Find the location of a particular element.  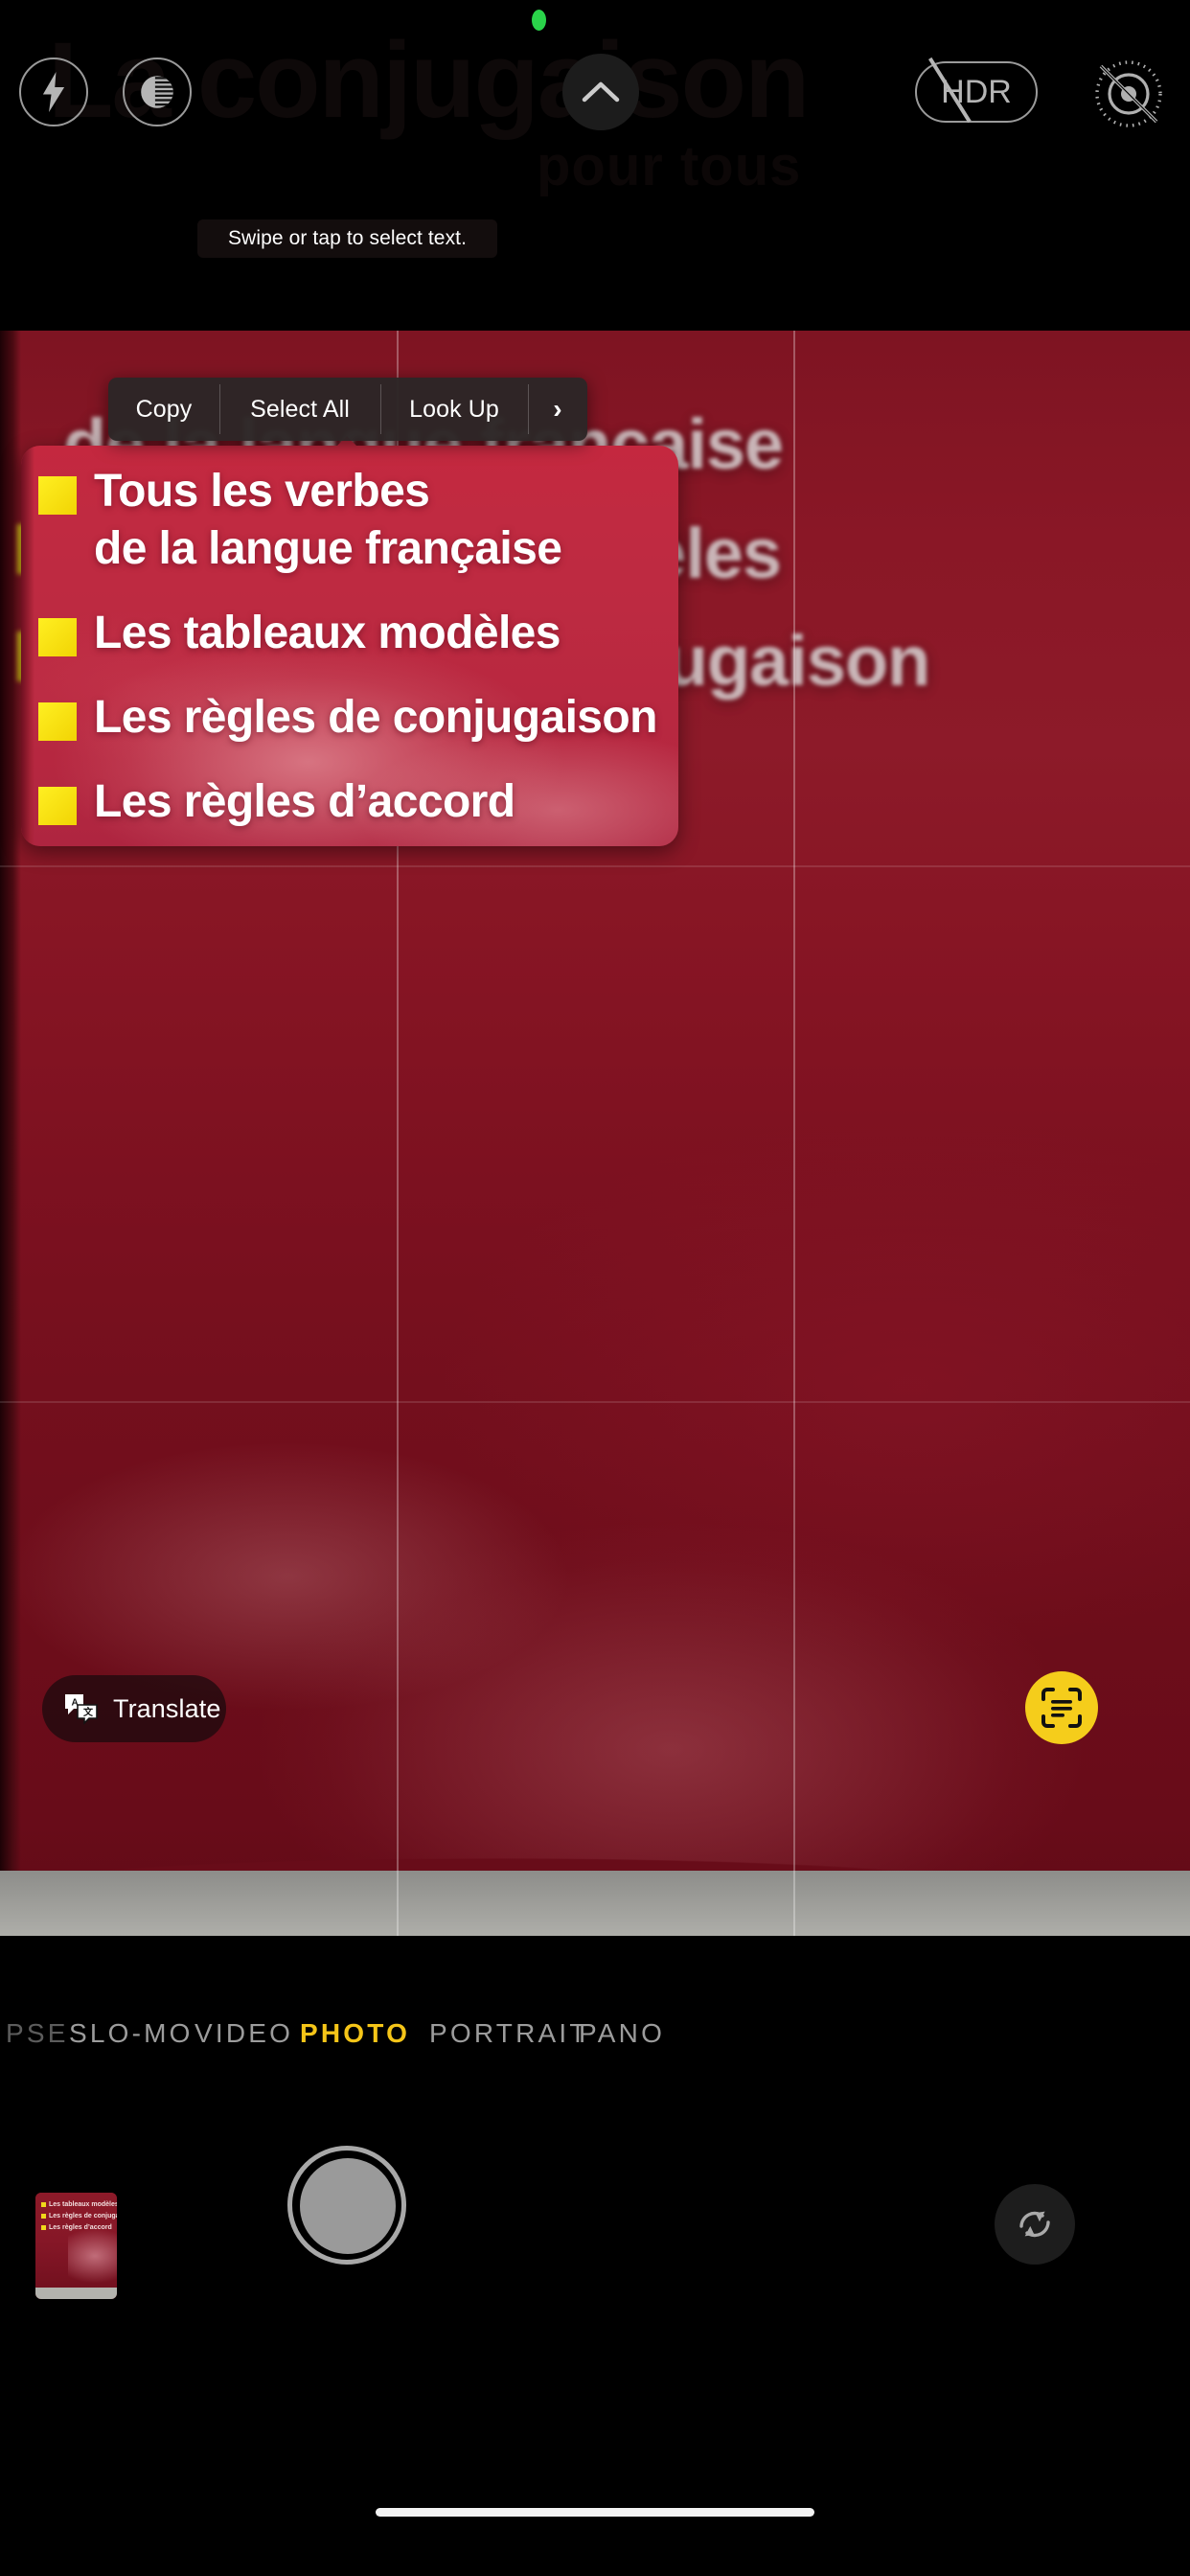

mode-time-lapse: PSE is located at coordinates (38, 2034).